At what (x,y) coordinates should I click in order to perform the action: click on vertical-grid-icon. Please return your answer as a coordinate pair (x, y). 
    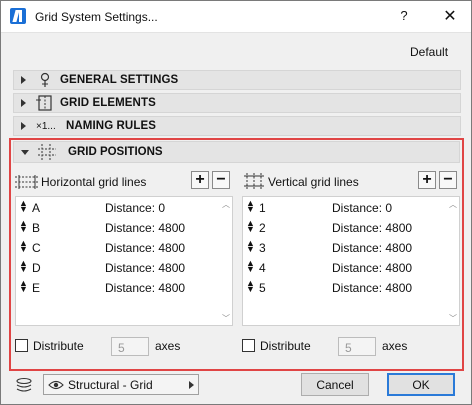
    Looking at the image, I should click on (254, 181).